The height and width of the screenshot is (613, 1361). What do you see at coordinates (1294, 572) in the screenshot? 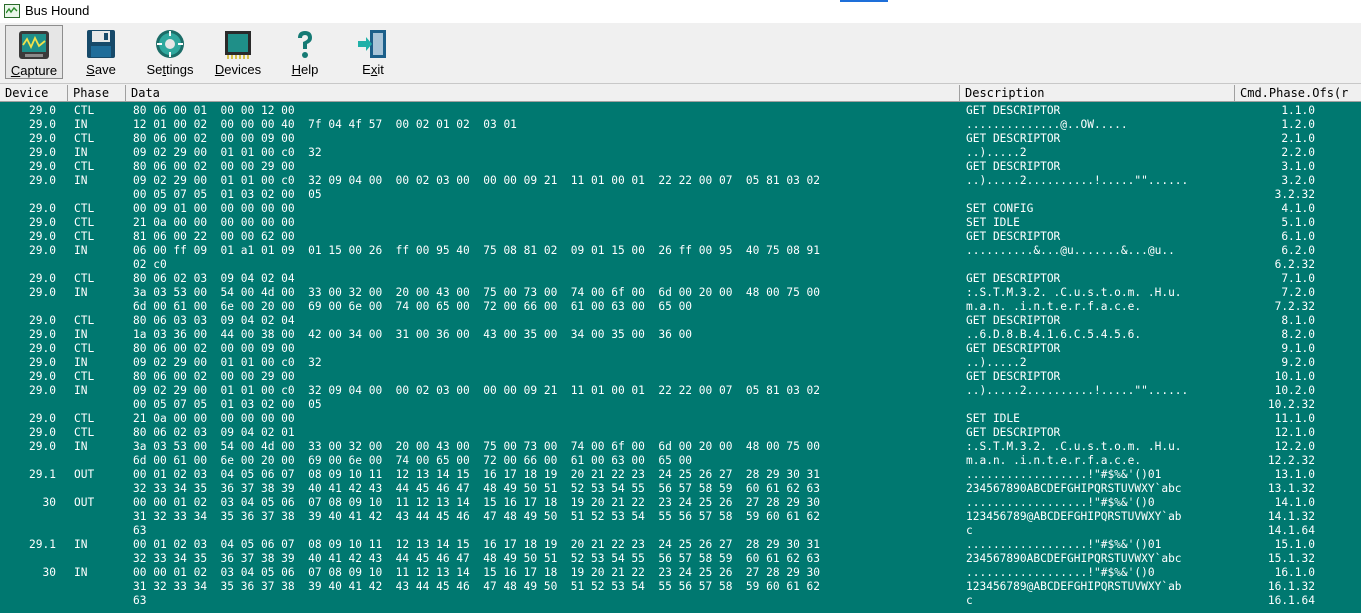
I see `cmd-phase-ofs-cell: 16.1.0` at bounding box center [1294, 572].